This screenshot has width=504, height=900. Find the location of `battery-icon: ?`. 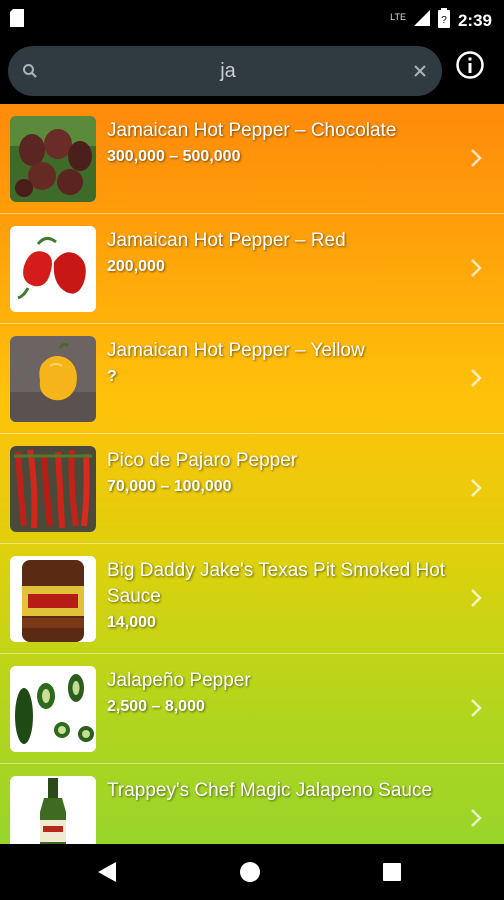

battery-icon: ? is located at coordinates (443, 20).